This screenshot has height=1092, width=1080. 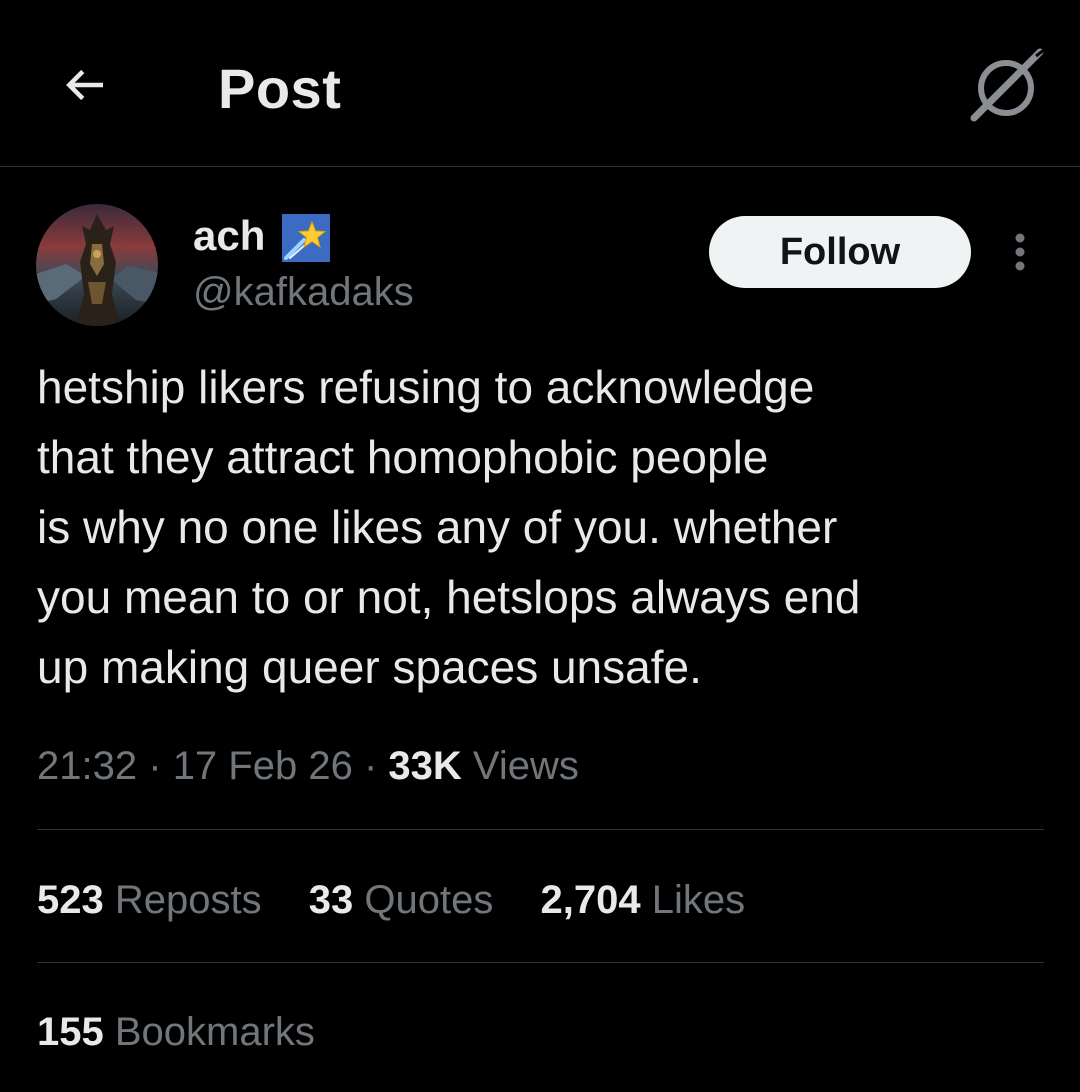 What do you see at coordinates (698, 900) in the screenshot?
I see `likes-label: Likes` at bounding box center [698, 900].